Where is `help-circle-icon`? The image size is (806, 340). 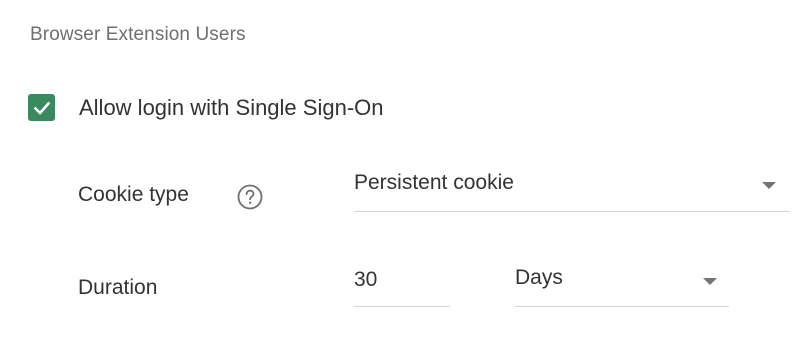
help-circle-icon is located at coordinates (250, 197).